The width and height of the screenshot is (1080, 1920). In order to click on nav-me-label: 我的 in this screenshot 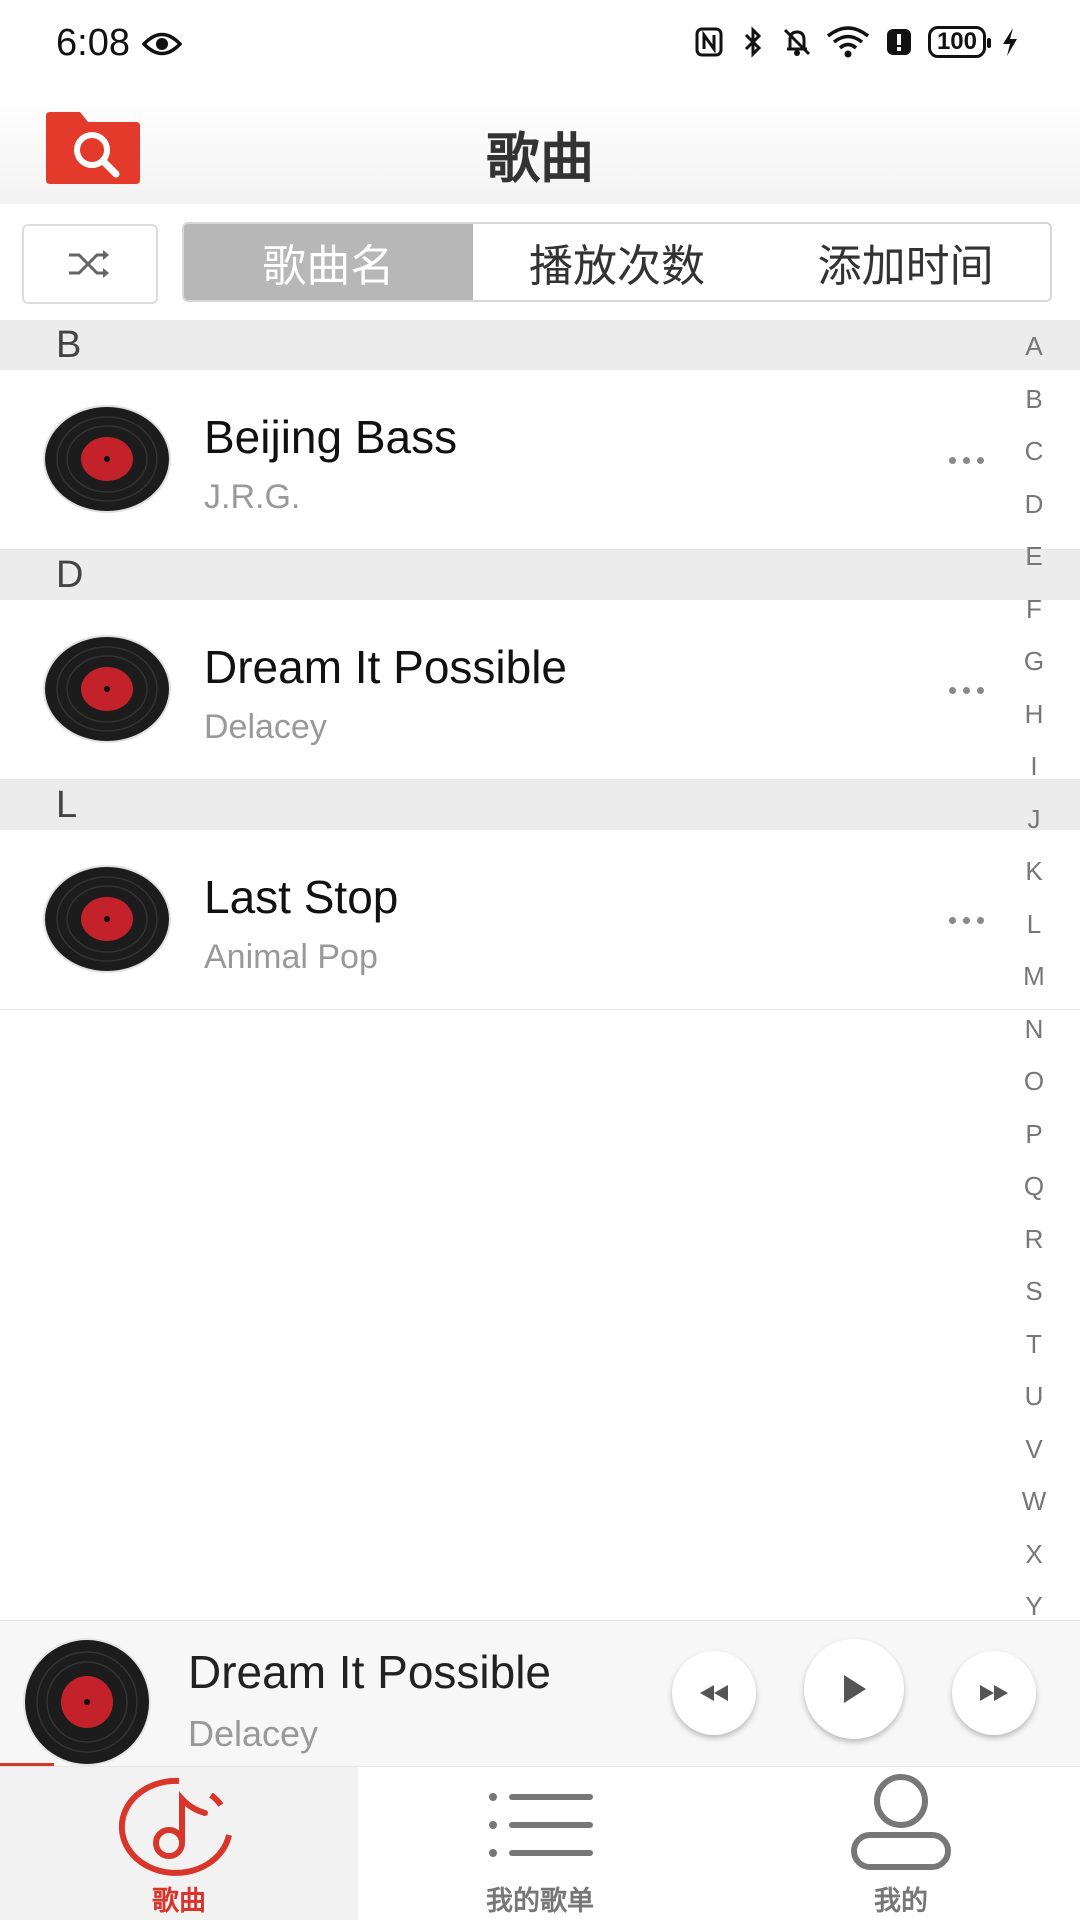, I will do `click(901, 1901)`.